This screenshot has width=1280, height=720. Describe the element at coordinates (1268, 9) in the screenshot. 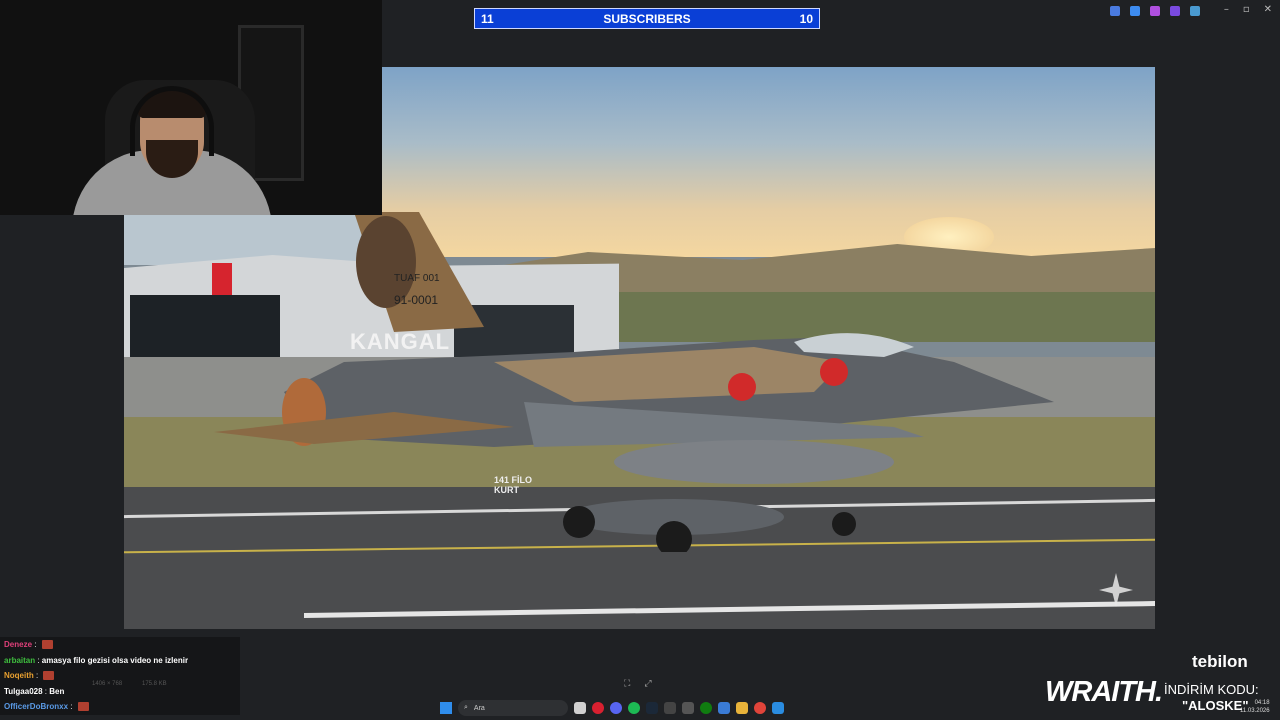

I see `close-button: ✕` at that location.